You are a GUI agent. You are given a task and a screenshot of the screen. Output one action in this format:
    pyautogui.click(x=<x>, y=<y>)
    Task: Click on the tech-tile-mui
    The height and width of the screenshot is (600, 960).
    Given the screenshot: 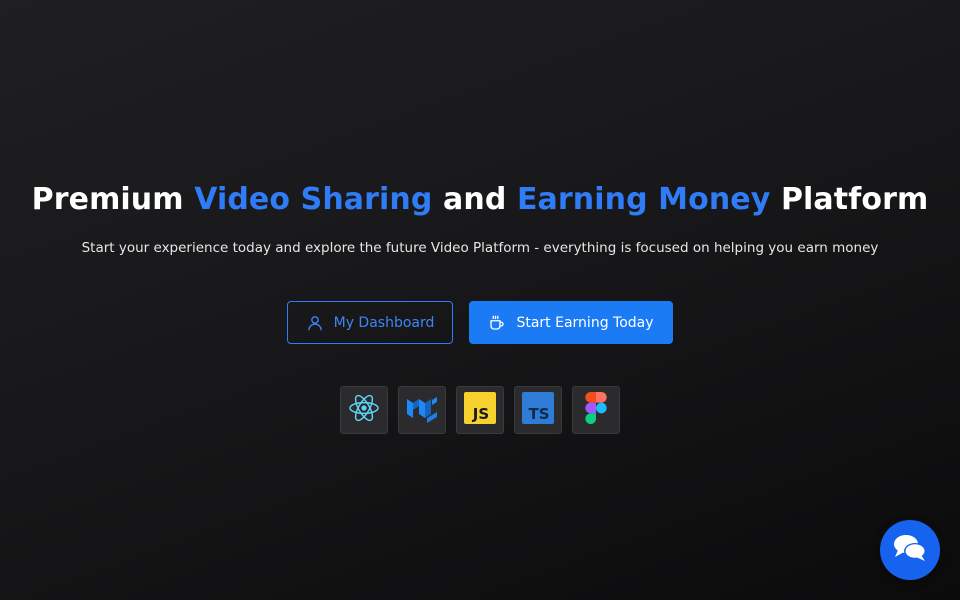 What is the action you would take?
    pyautogui.click(x=422, y=410)
    